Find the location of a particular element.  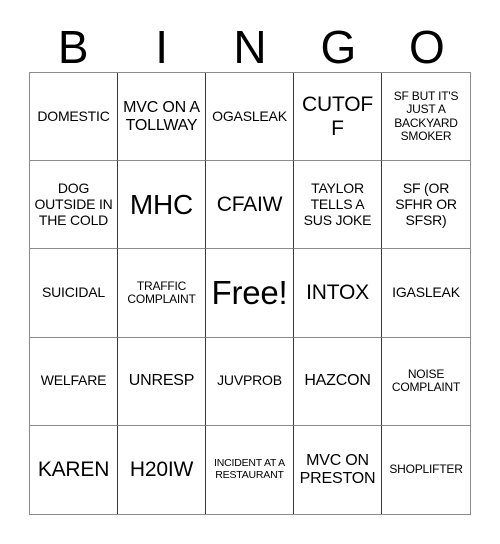

bingo-header-row: B I N G O is located at coordinates (250, 43).